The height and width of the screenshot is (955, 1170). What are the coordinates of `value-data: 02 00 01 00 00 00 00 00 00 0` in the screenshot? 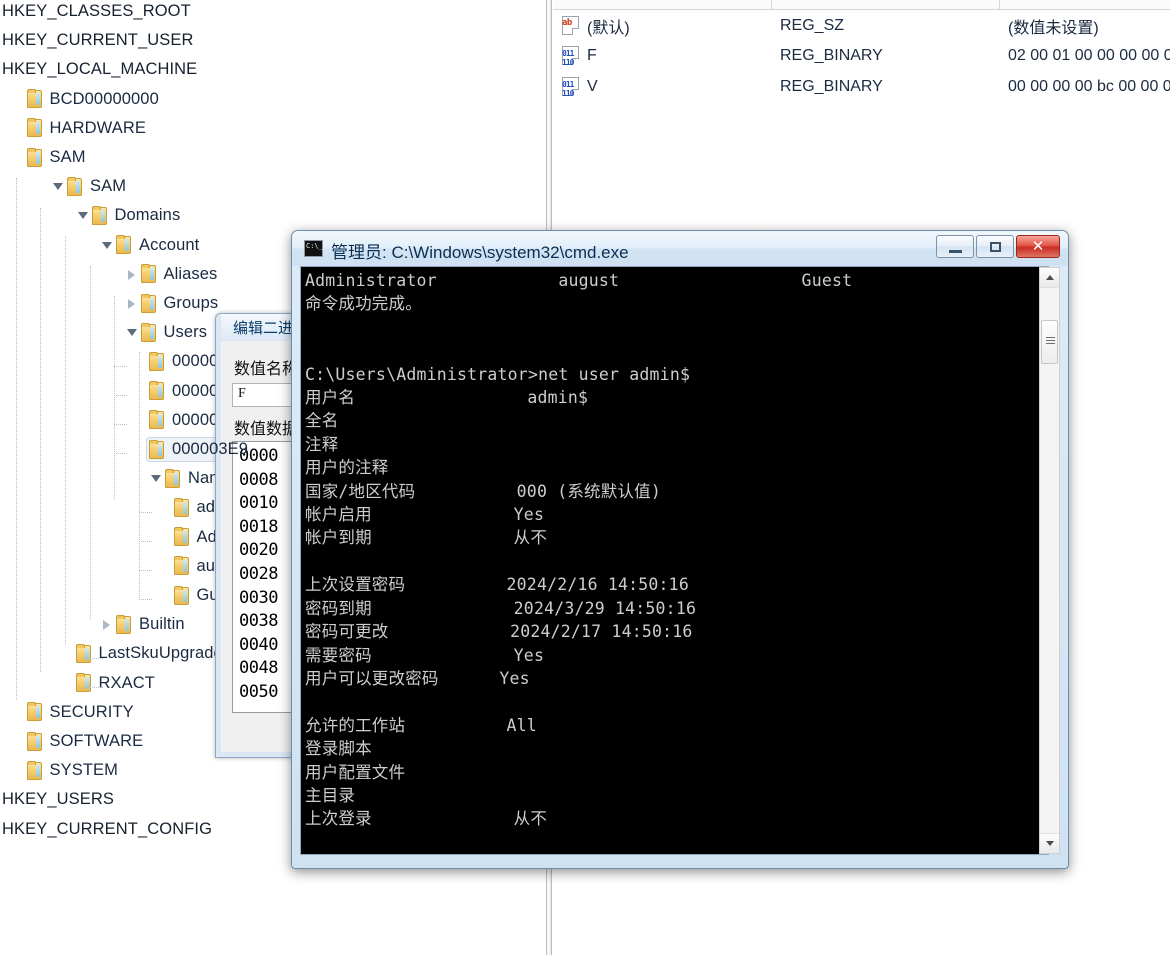 It's located at (1089, 55).